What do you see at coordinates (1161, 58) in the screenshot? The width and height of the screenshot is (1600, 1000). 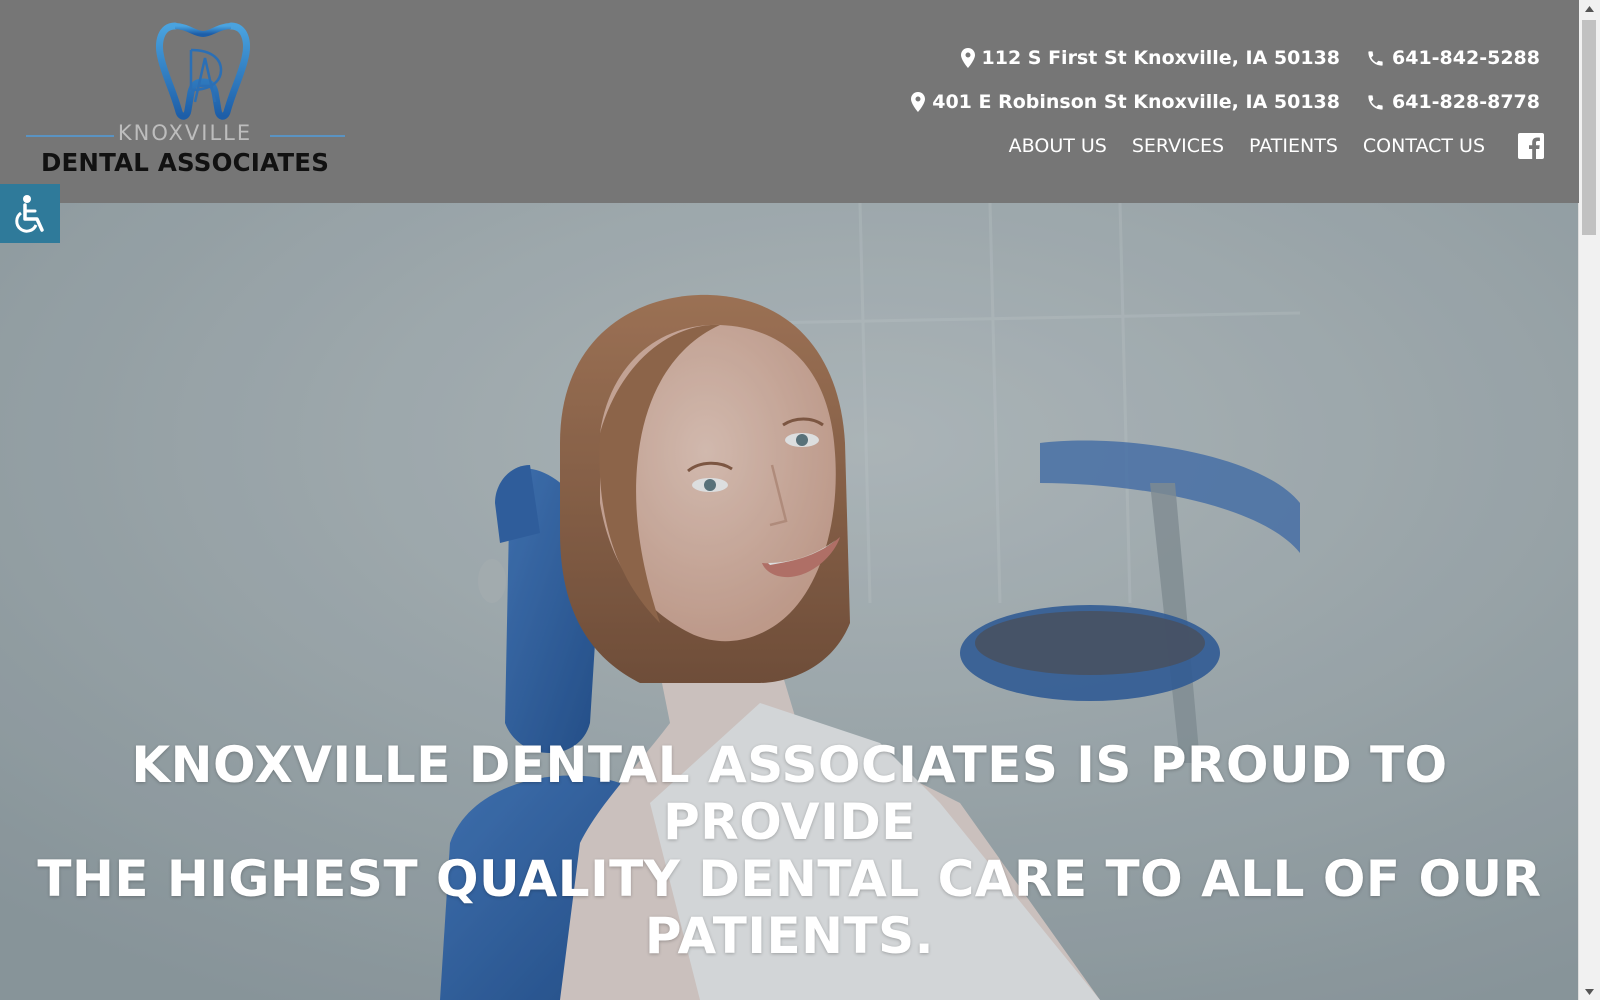 I see `address-text-1: 112 S First St Knoxville, IA 50138` at bounding box center [1161, 58].